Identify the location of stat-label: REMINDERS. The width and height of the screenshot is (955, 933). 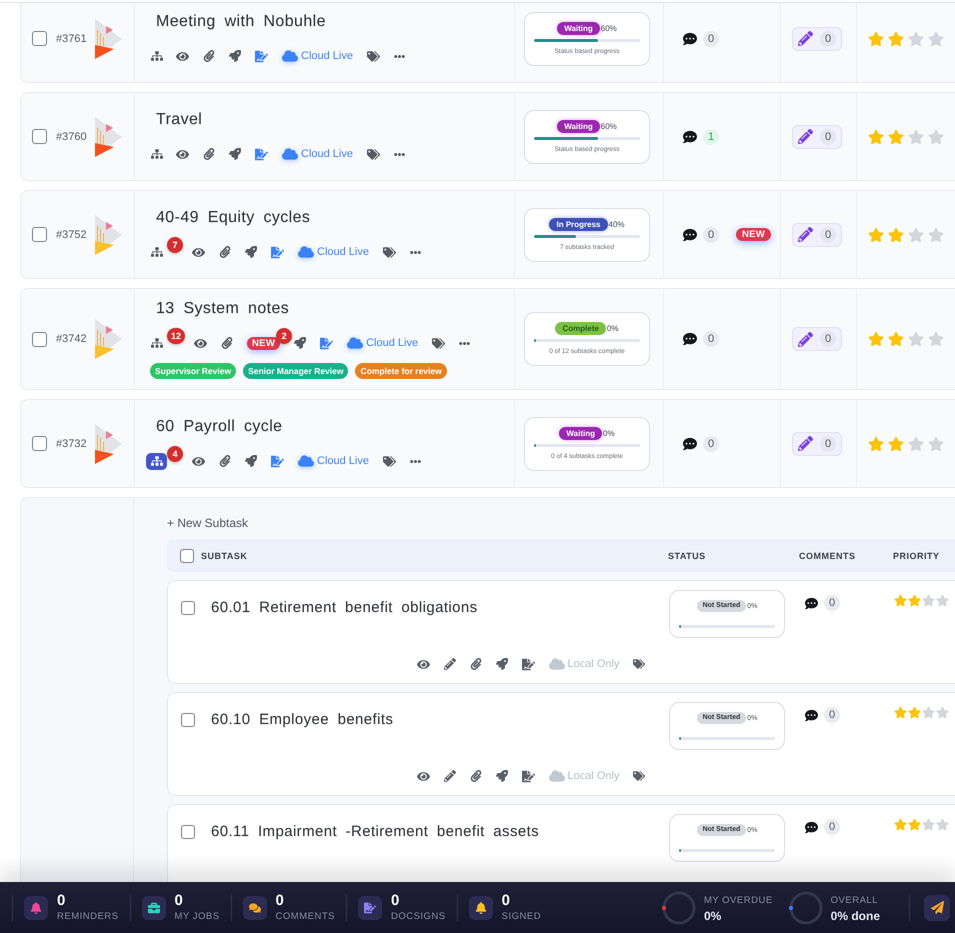
(88, 916).